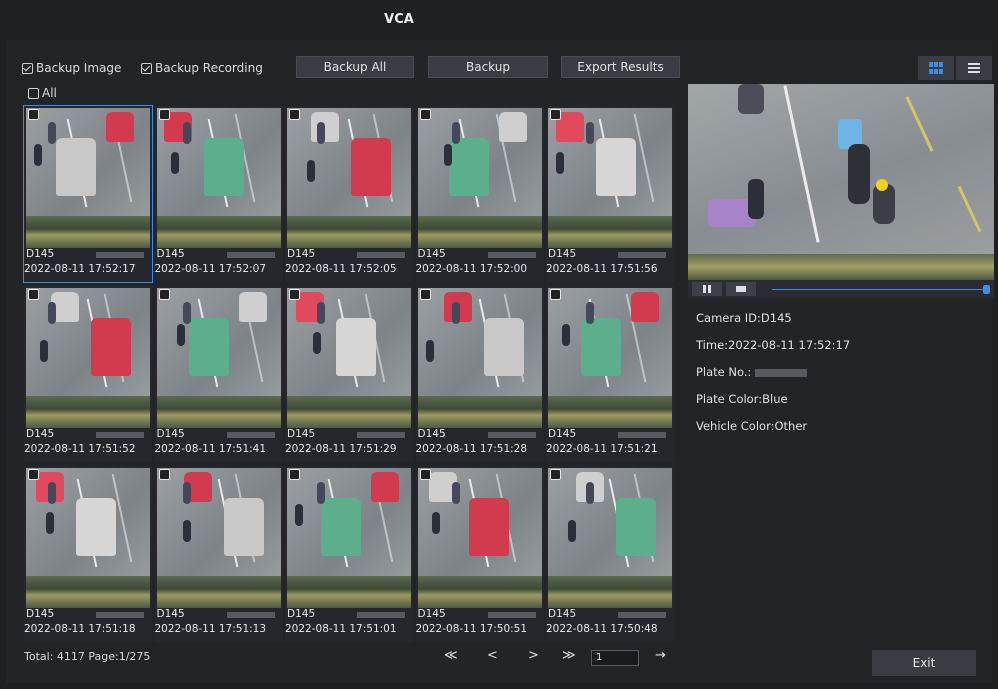 The image size is (998, 689). I want to click on pause-button, so click(707, 289).